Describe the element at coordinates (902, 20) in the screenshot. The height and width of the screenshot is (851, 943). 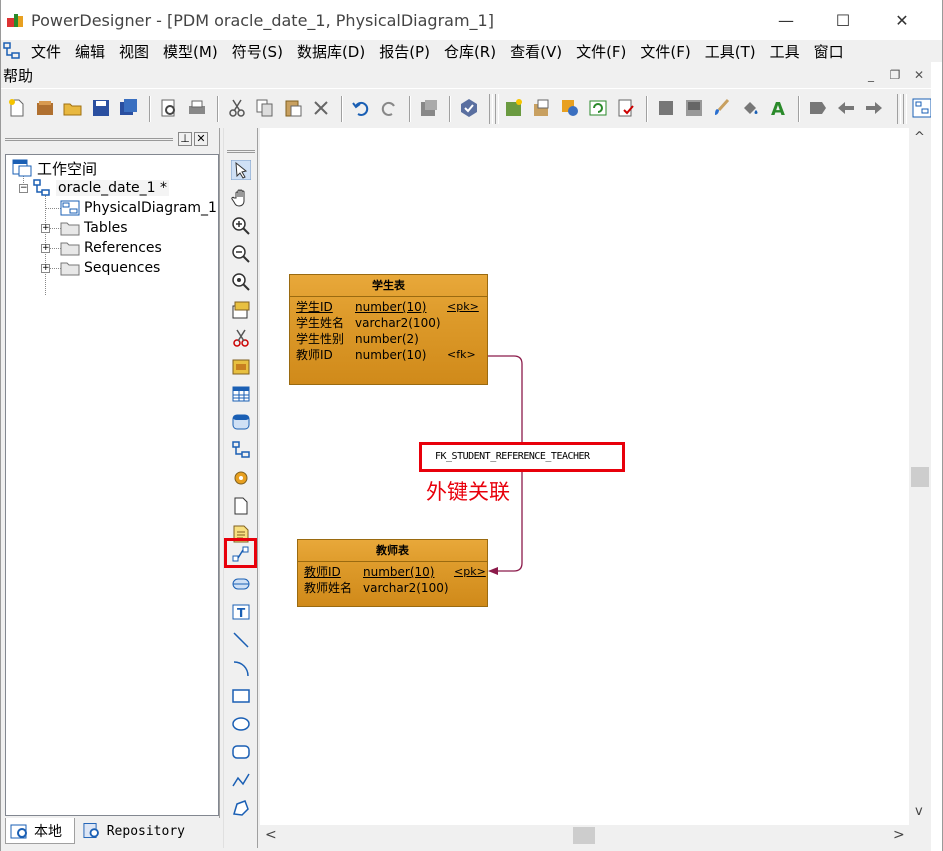
I see `close-button: ✕` at that location.